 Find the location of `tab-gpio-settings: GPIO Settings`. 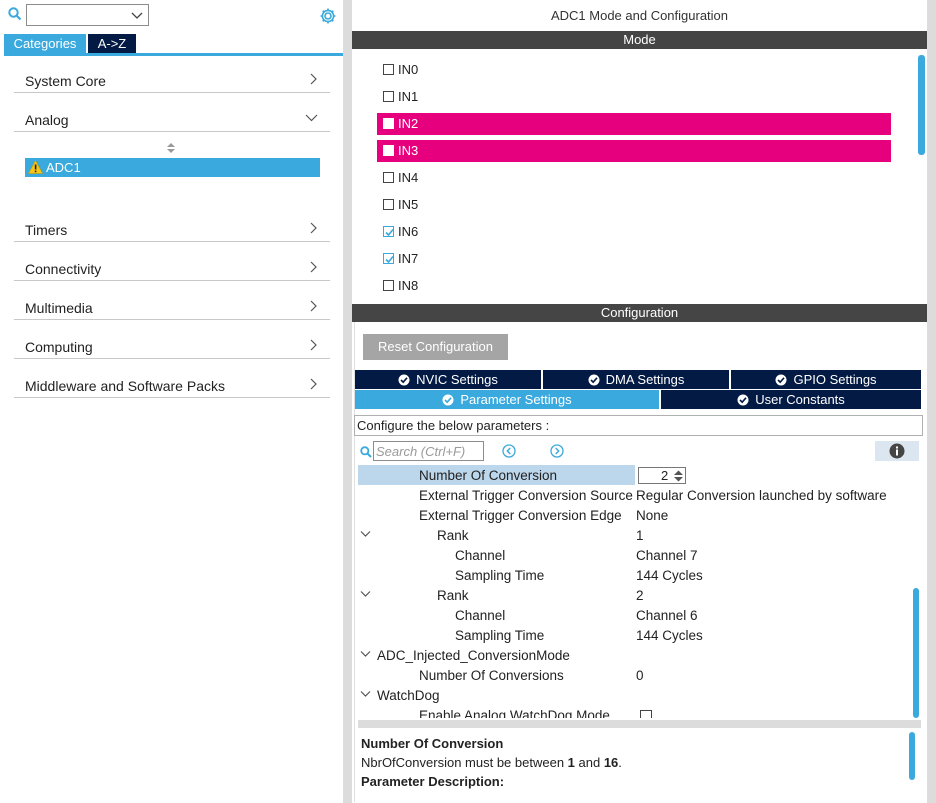

tab-gpio-settings: GPIO Settings is located at coordinates (826, 379).